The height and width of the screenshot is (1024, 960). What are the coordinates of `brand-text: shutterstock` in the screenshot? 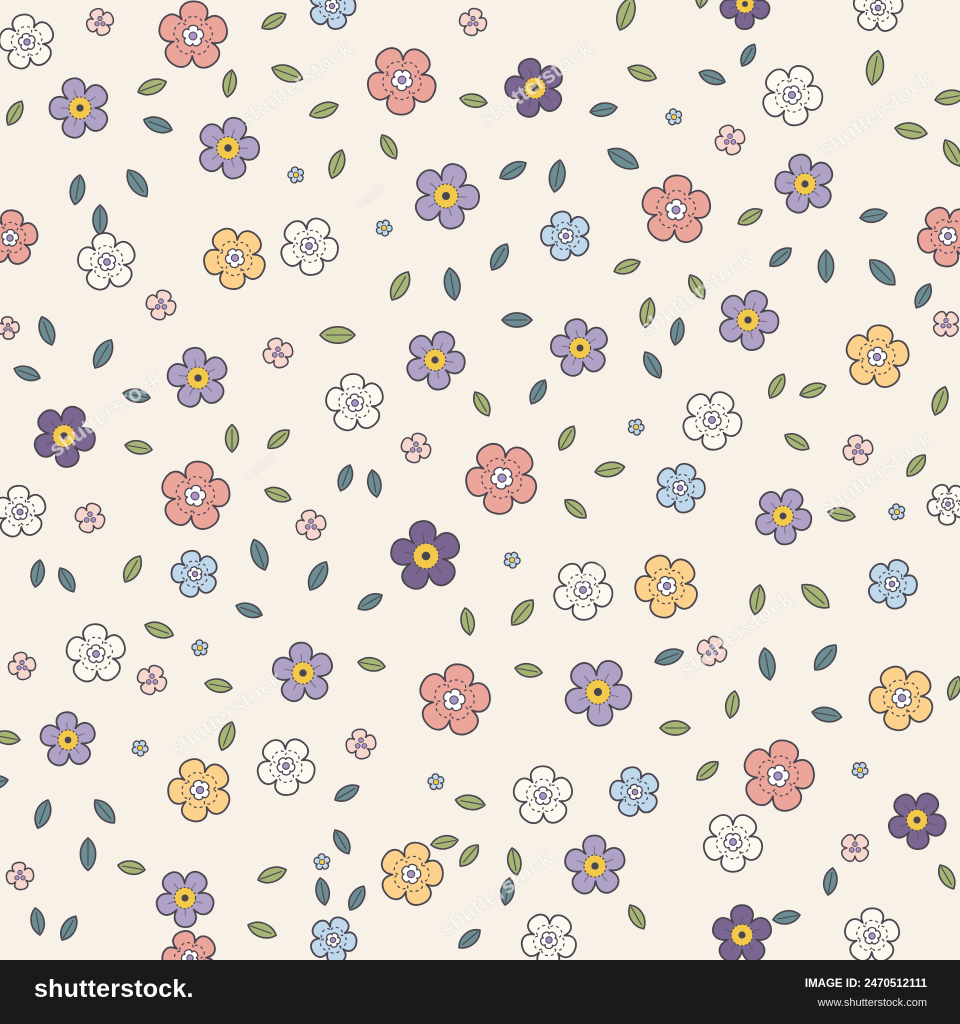 It's located at (110, 989).